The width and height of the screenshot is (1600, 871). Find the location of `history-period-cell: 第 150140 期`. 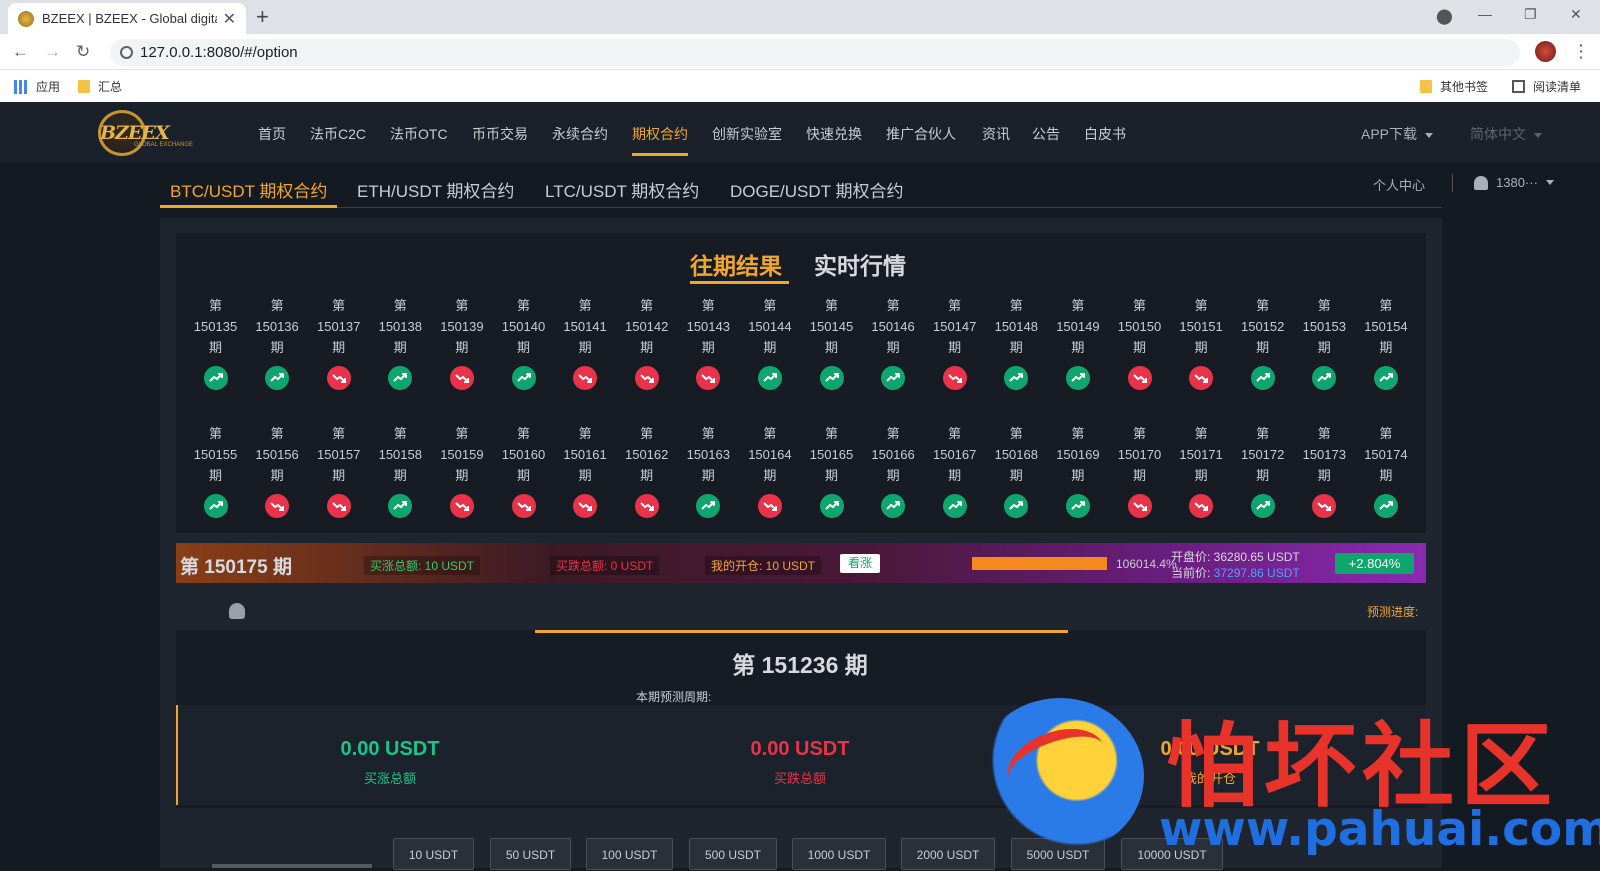

history-period-cell: 第 150140 期 is located at coordinates (523, 342).